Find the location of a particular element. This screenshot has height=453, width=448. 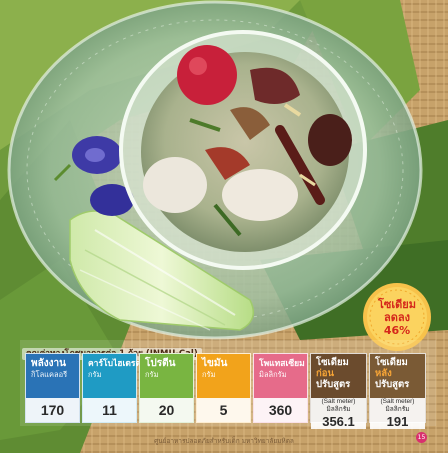

card-carbohydrate-unit: กรัม is located at coordinates (95, 374).